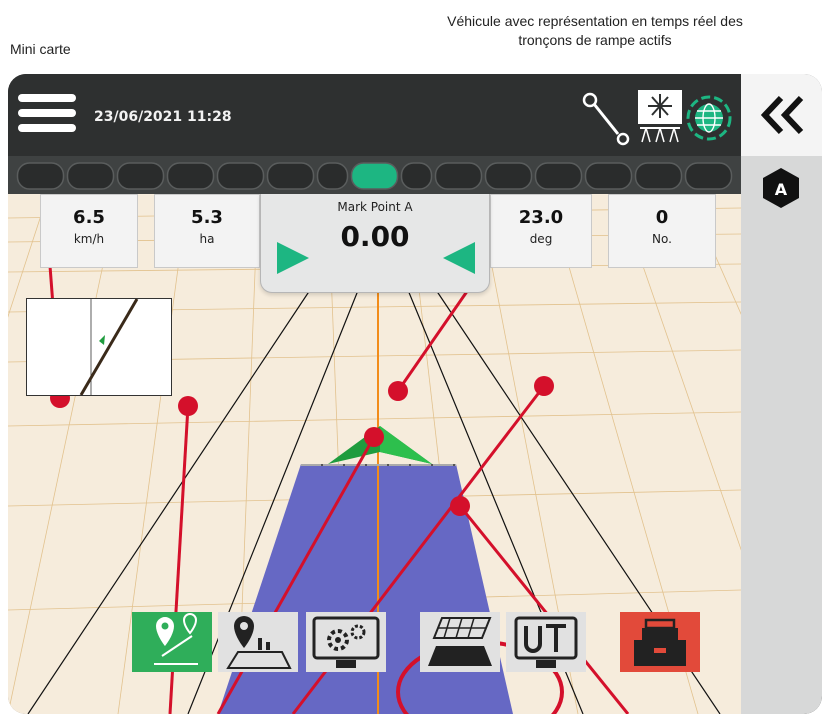  I want to click on ut-icon, so click(546, 642).